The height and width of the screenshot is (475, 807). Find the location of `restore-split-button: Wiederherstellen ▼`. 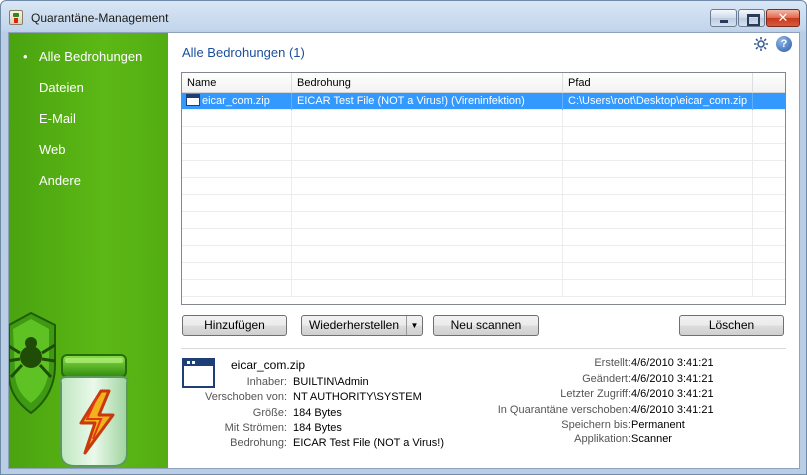

restore-split-button: Wiederherstellen ▼ is located at coordinates (362, 325).